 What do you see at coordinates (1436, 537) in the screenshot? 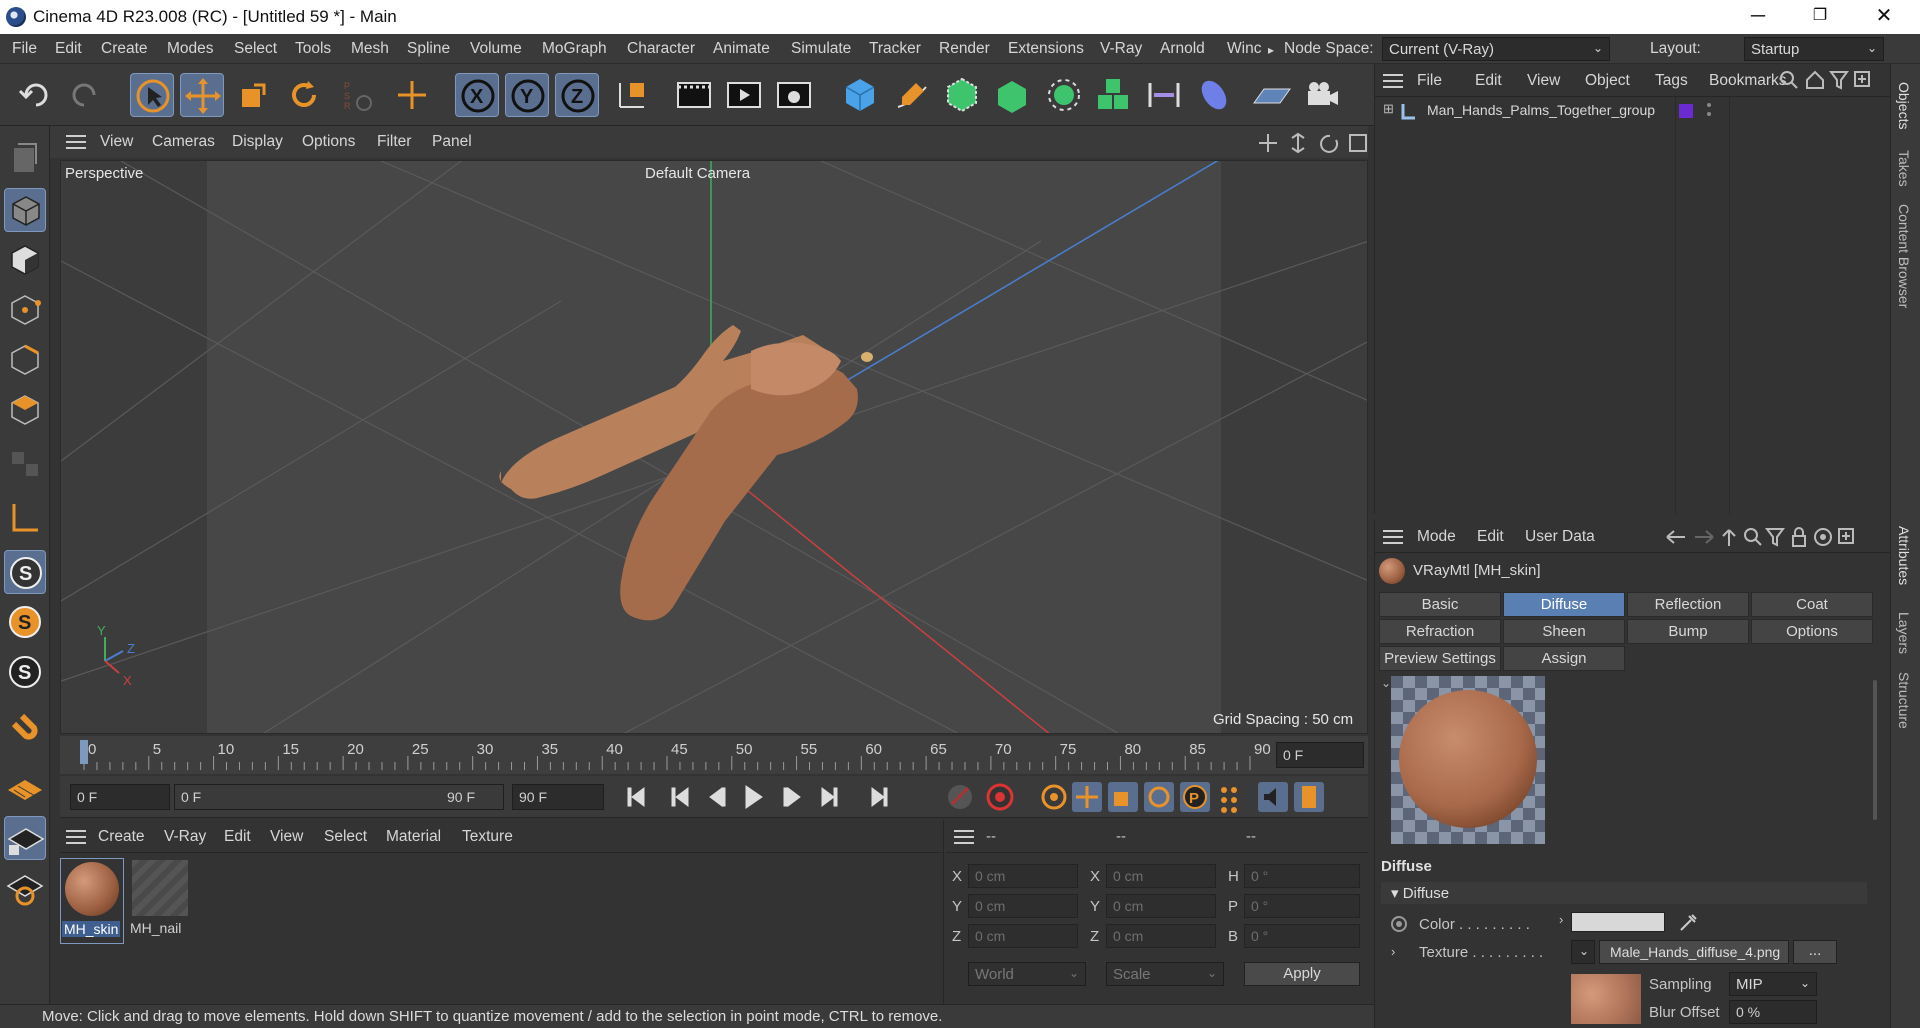
I see `attr-menu-mode: Mode` at bounding box center [1436, 537].